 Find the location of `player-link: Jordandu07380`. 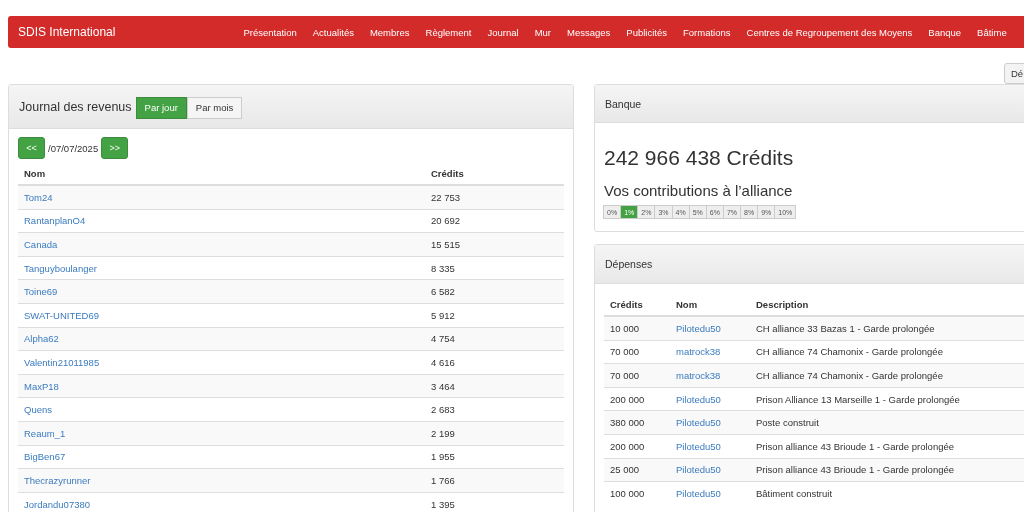

player-link: Jordandu07380 is located at coordinates (57, 504).